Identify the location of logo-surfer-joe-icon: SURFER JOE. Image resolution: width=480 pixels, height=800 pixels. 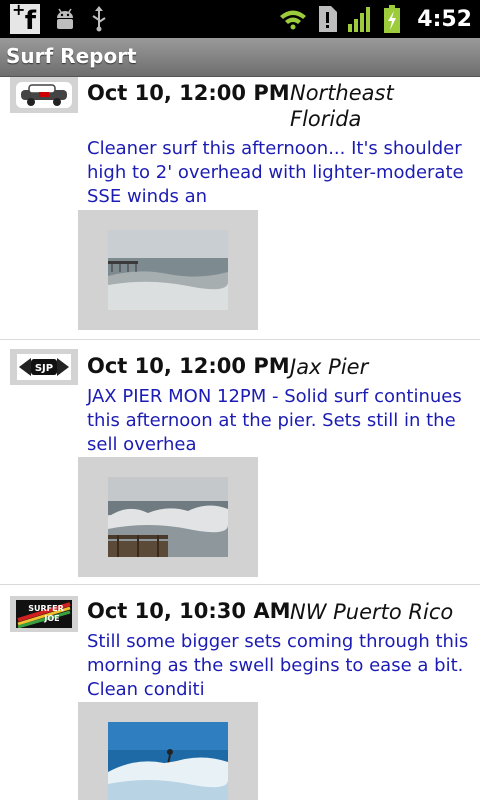
(44, 614).